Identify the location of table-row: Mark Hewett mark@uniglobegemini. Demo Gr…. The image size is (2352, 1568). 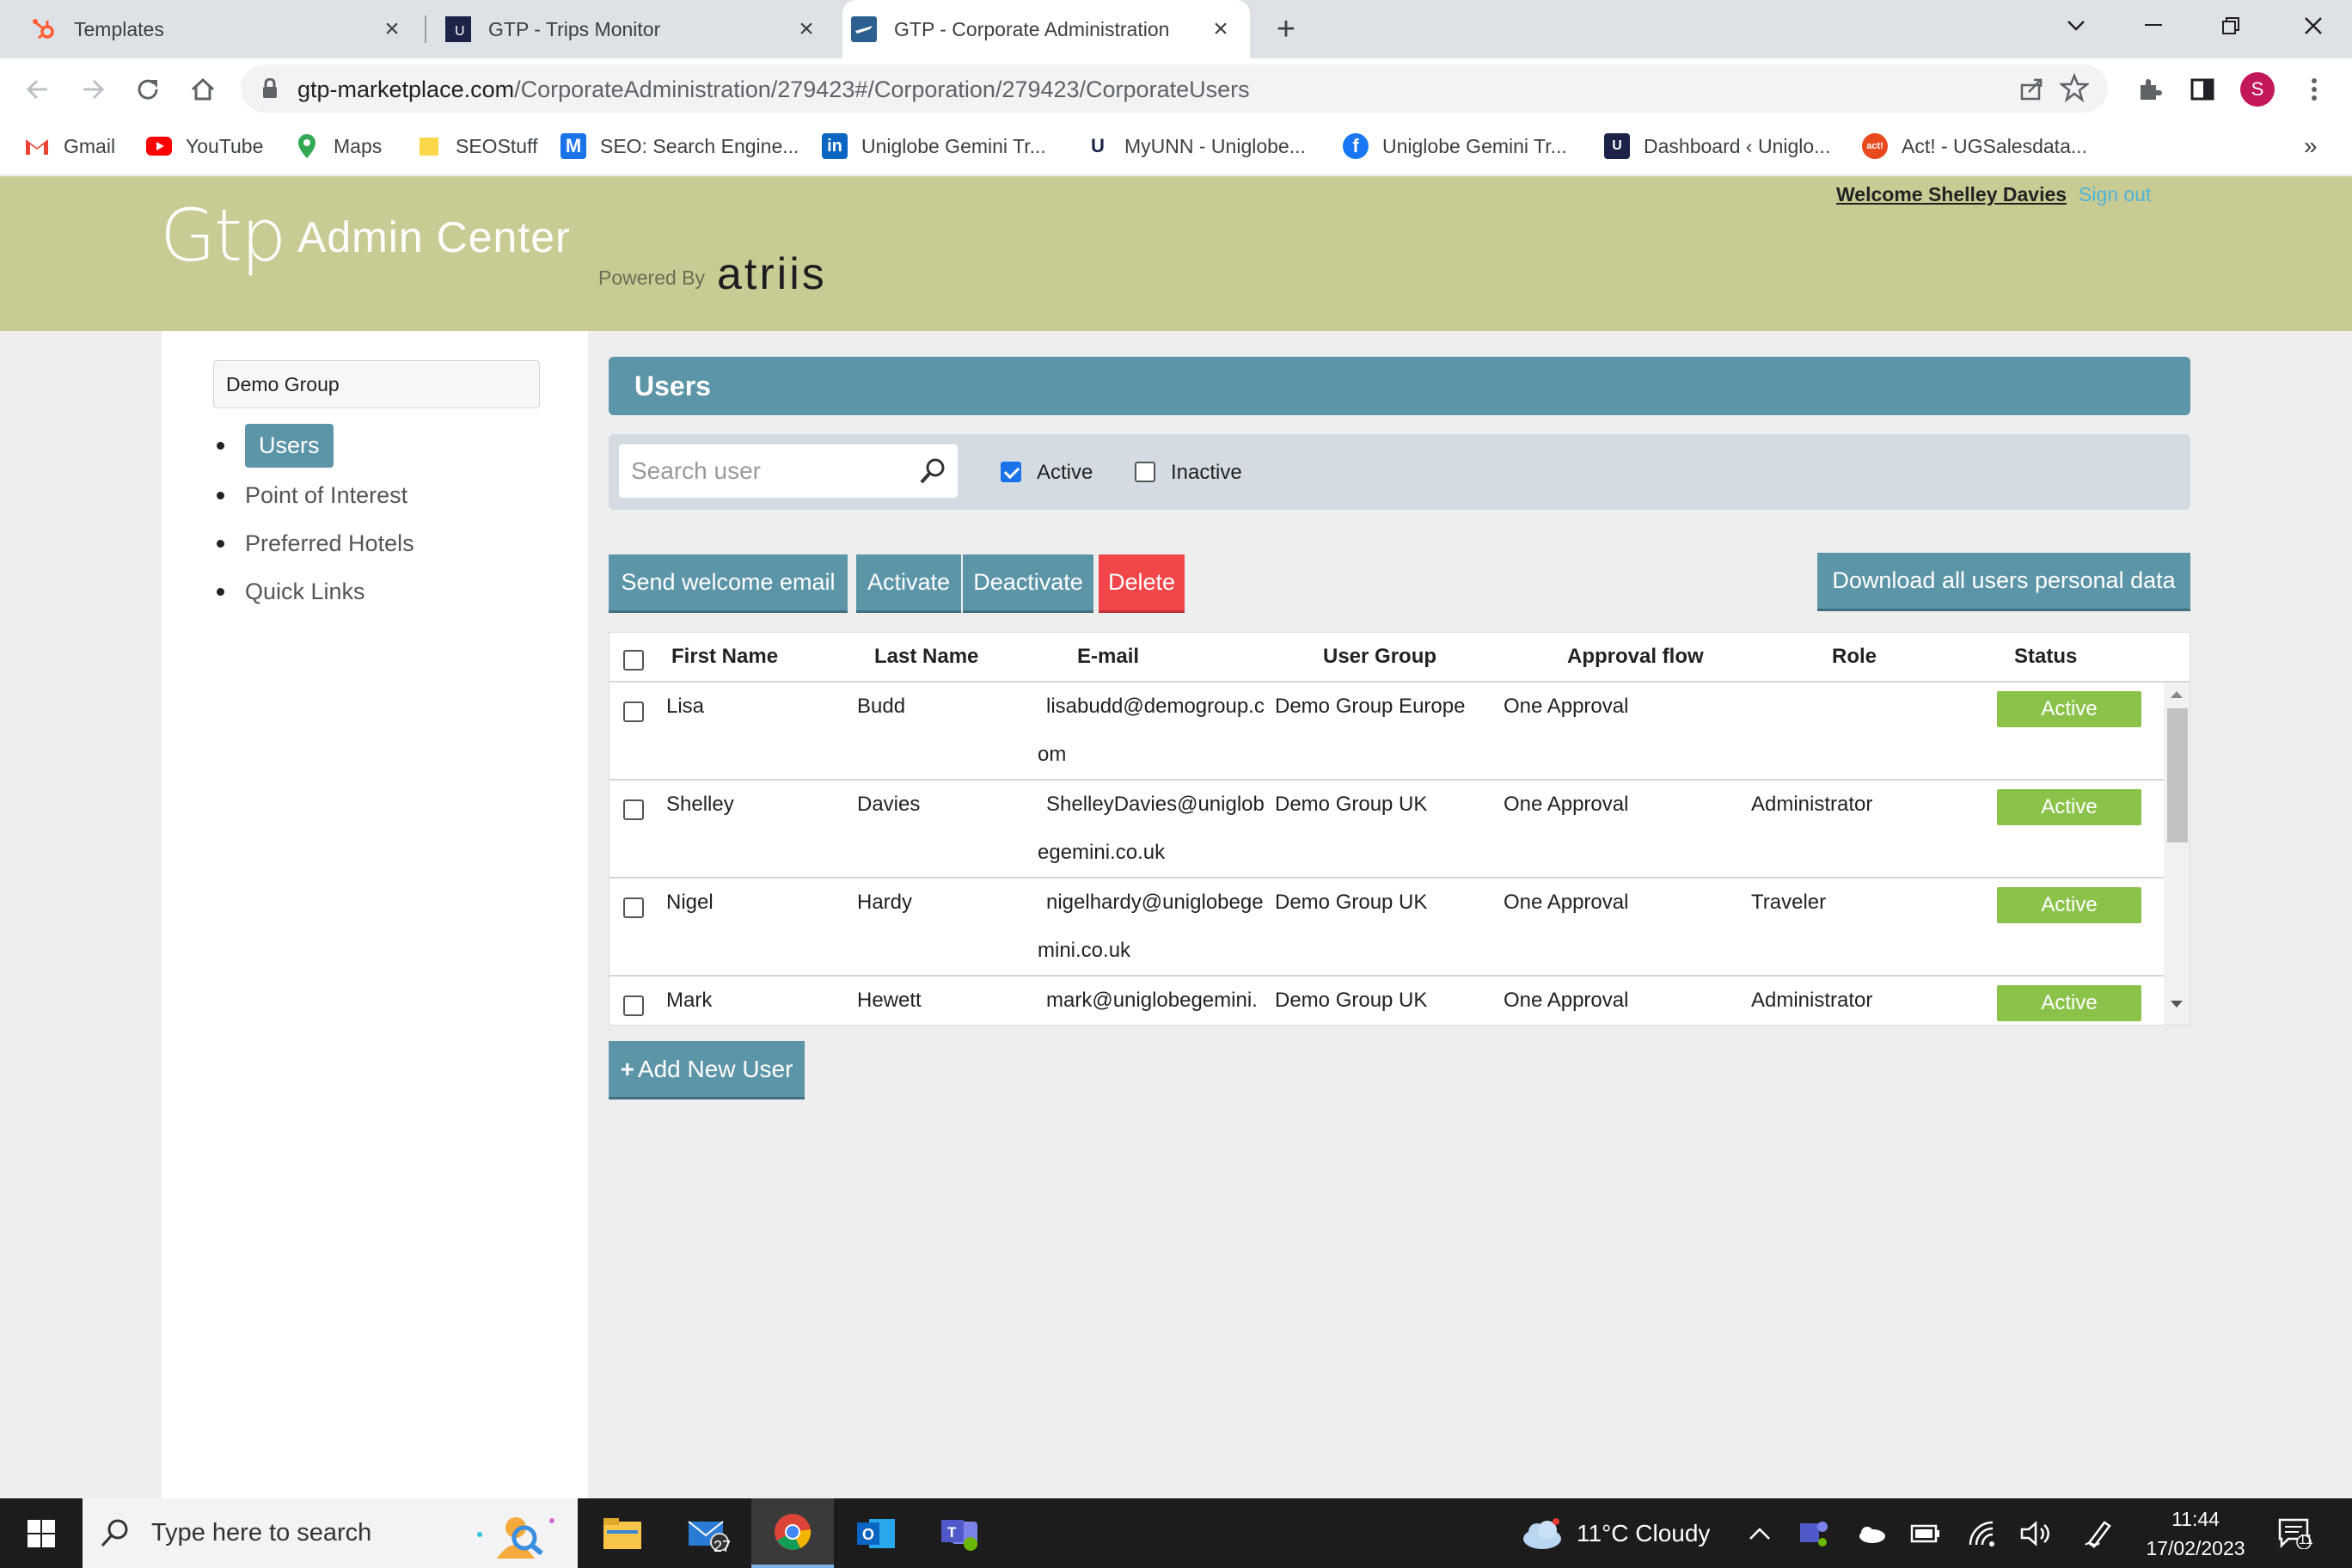
(1386, 1001).